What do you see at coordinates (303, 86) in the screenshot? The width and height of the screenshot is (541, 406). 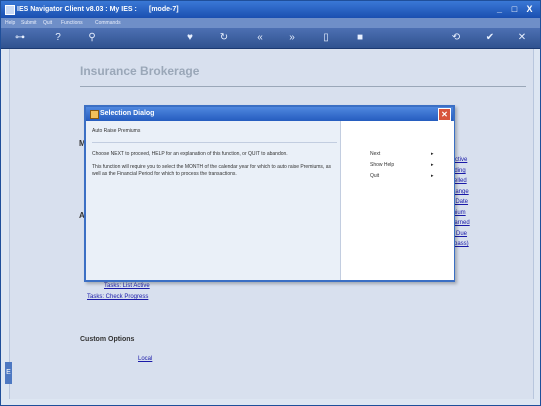 I see `title-divider` at bounding box center [303, 86].